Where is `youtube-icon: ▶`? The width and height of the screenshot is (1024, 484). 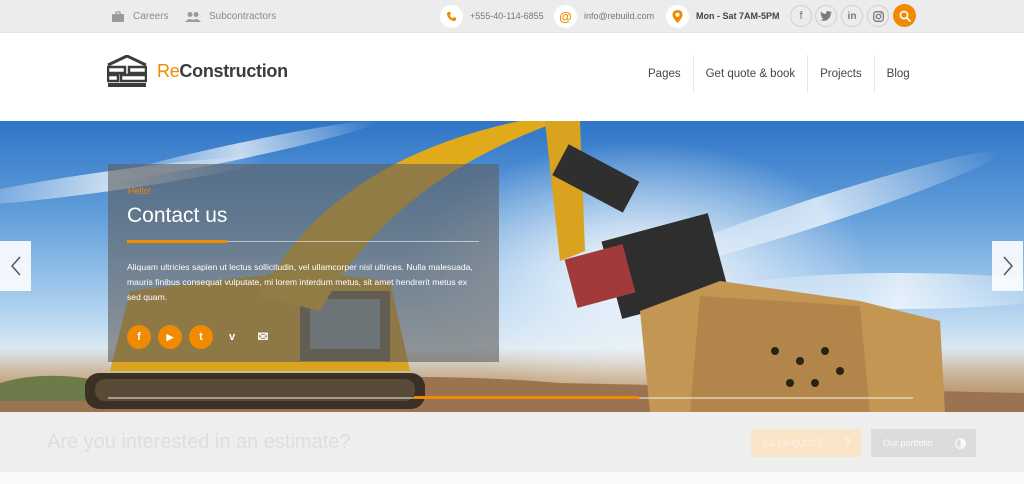
youtube-icon: ▶ is located at coordinates (170, 337).